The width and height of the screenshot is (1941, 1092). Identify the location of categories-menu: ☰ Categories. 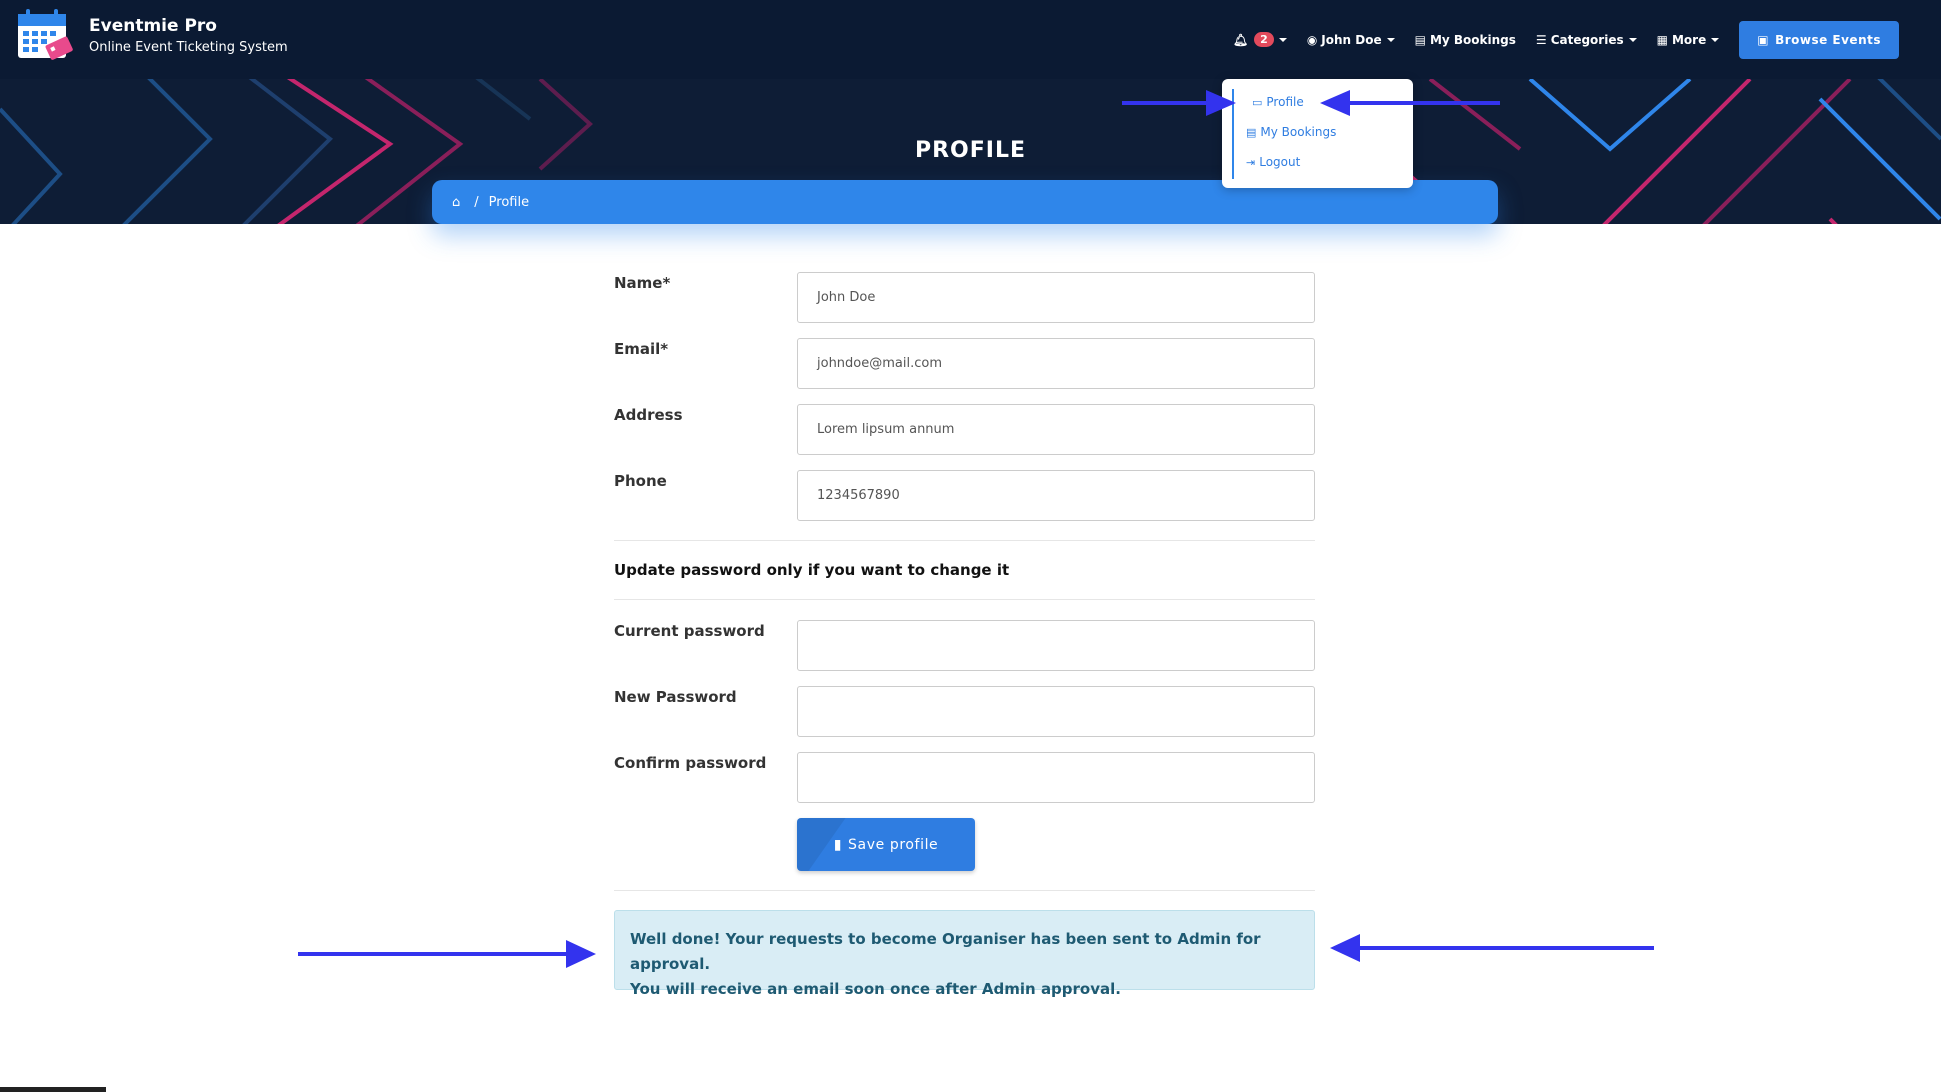
(1586, 40).